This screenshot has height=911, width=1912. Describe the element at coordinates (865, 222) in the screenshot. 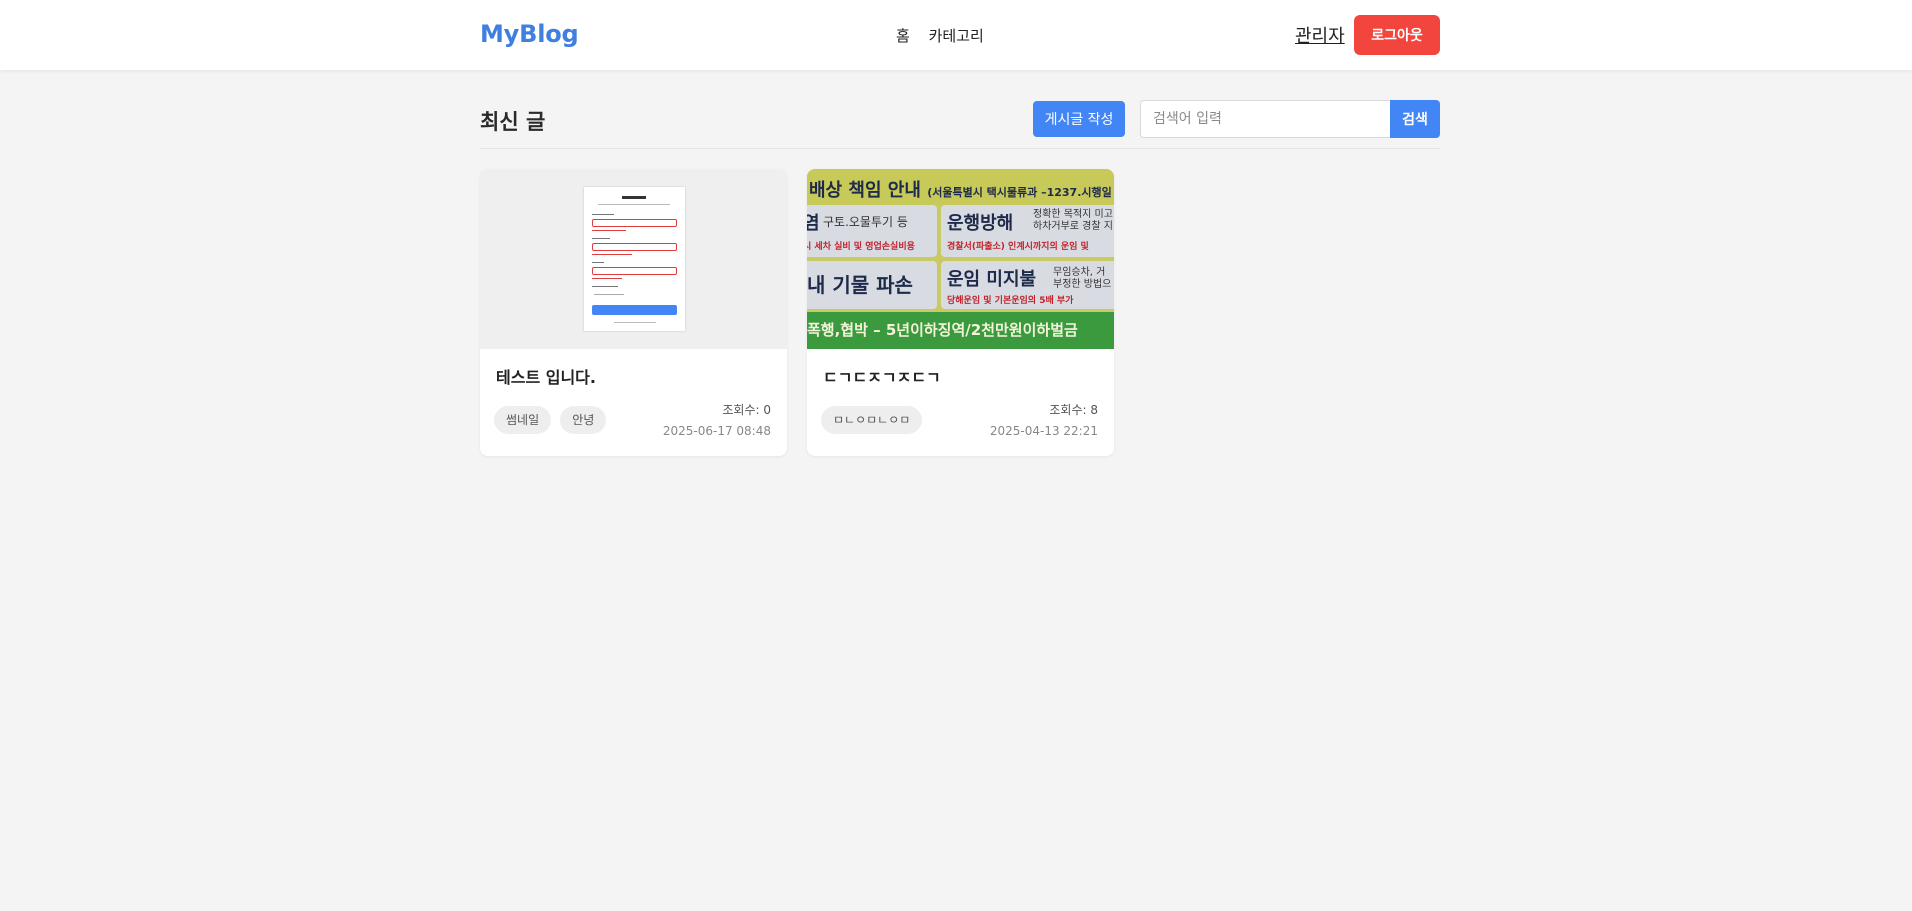

I see `board-panel-a-sub: 구토.오물투기 등` at that location.